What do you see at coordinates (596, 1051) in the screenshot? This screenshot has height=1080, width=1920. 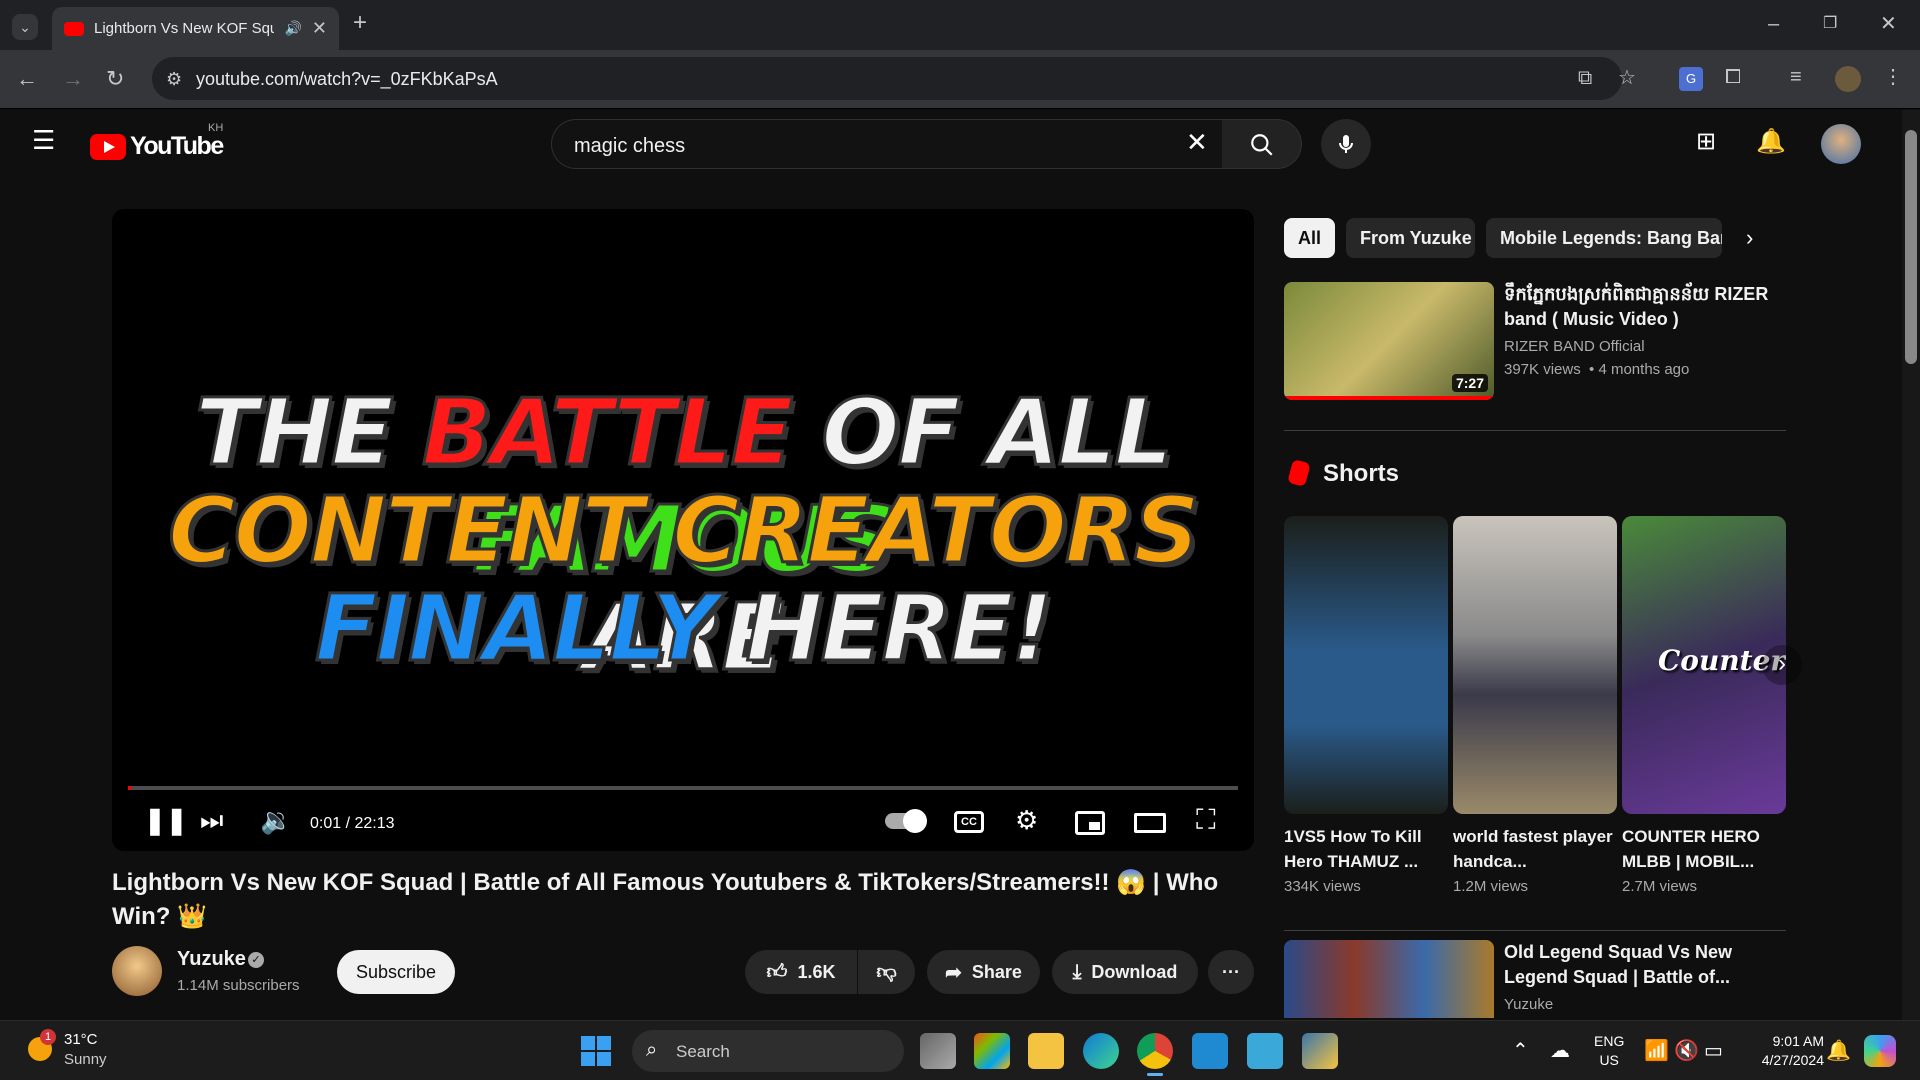 I see `start-windows-icon` at bounding box center [596, 1051].